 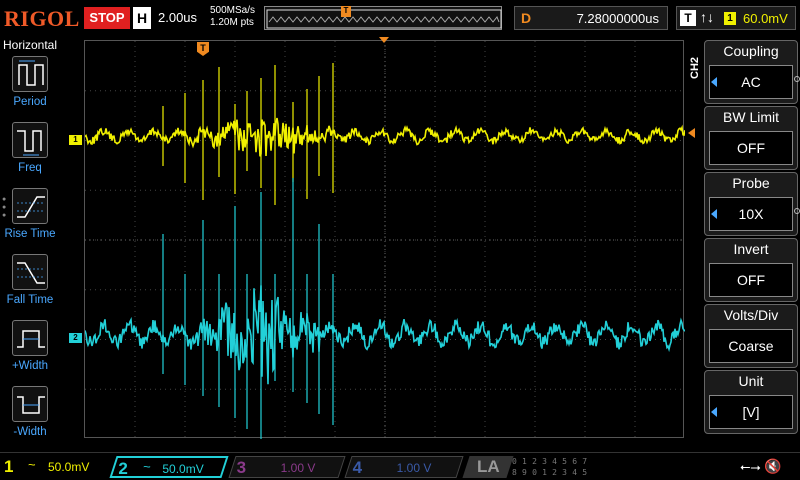 I want to click on brand-logo: RIGOL, so click(x=42, y=18).